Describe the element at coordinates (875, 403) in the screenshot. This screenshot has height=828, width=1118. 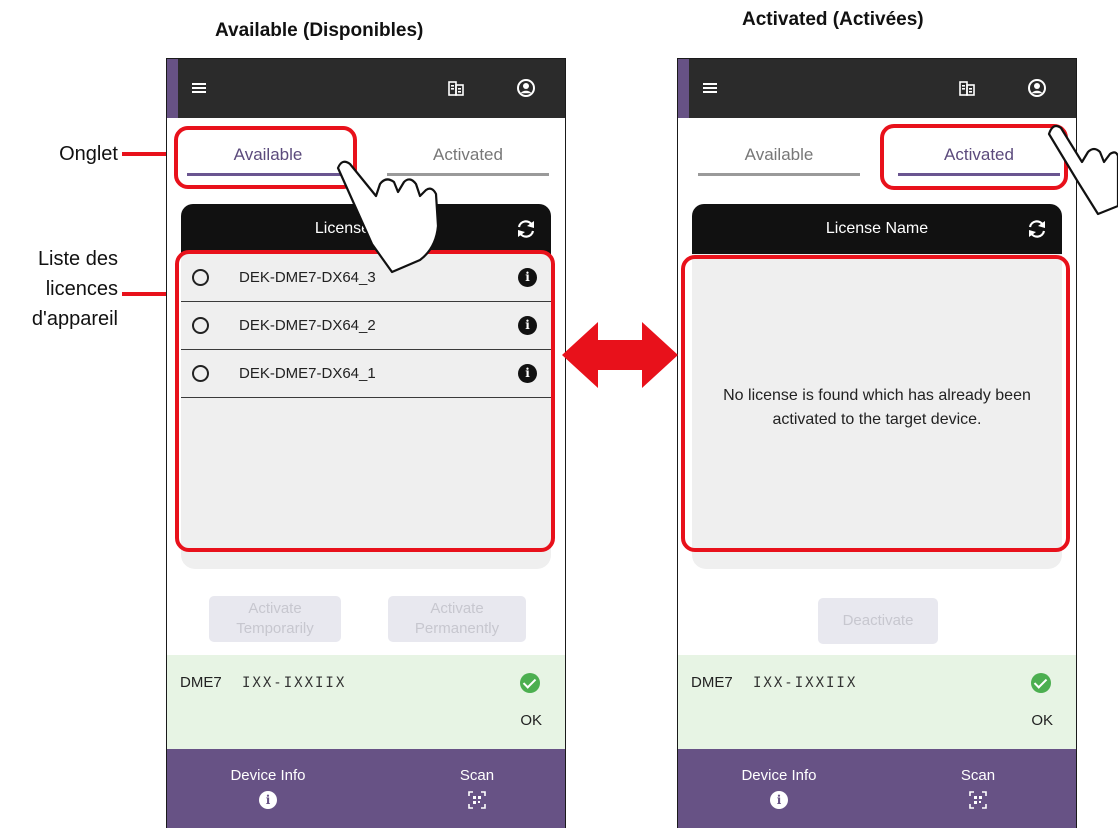
I see `highlight-empty-list` at that location.